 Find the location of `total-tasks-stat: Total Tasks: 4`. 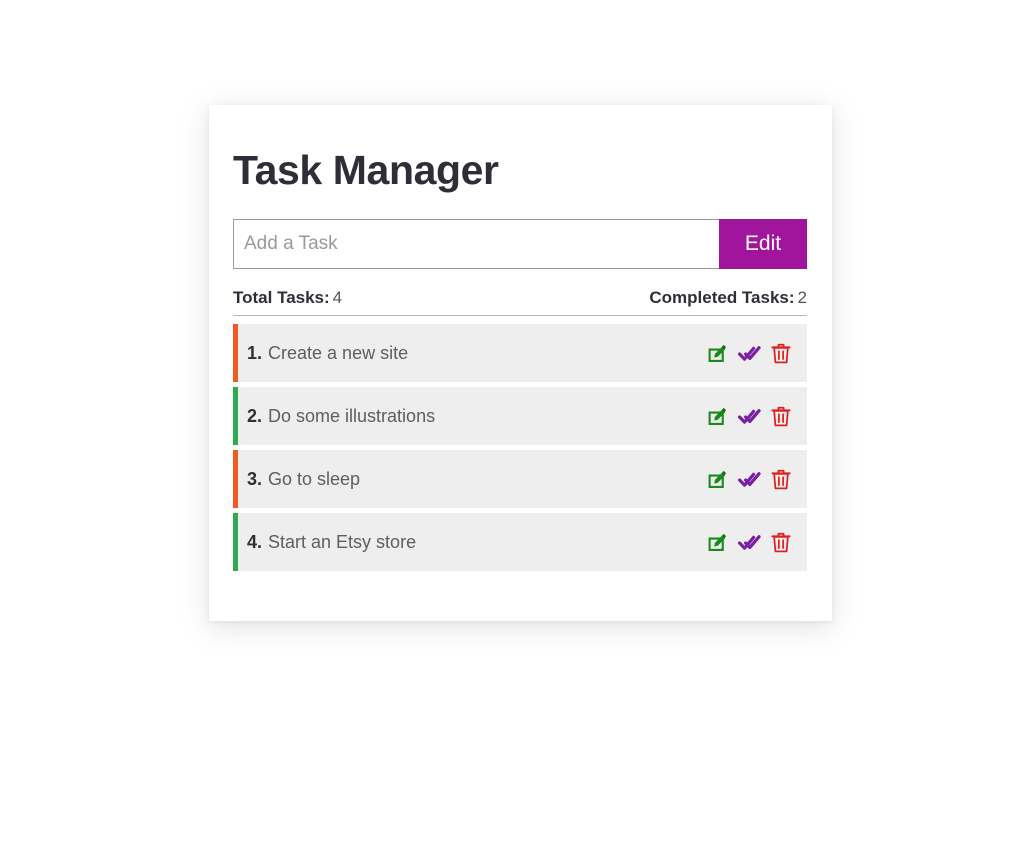

total-tasks-stat: Total Tasks: 4 is located at coordinates (287, 298).